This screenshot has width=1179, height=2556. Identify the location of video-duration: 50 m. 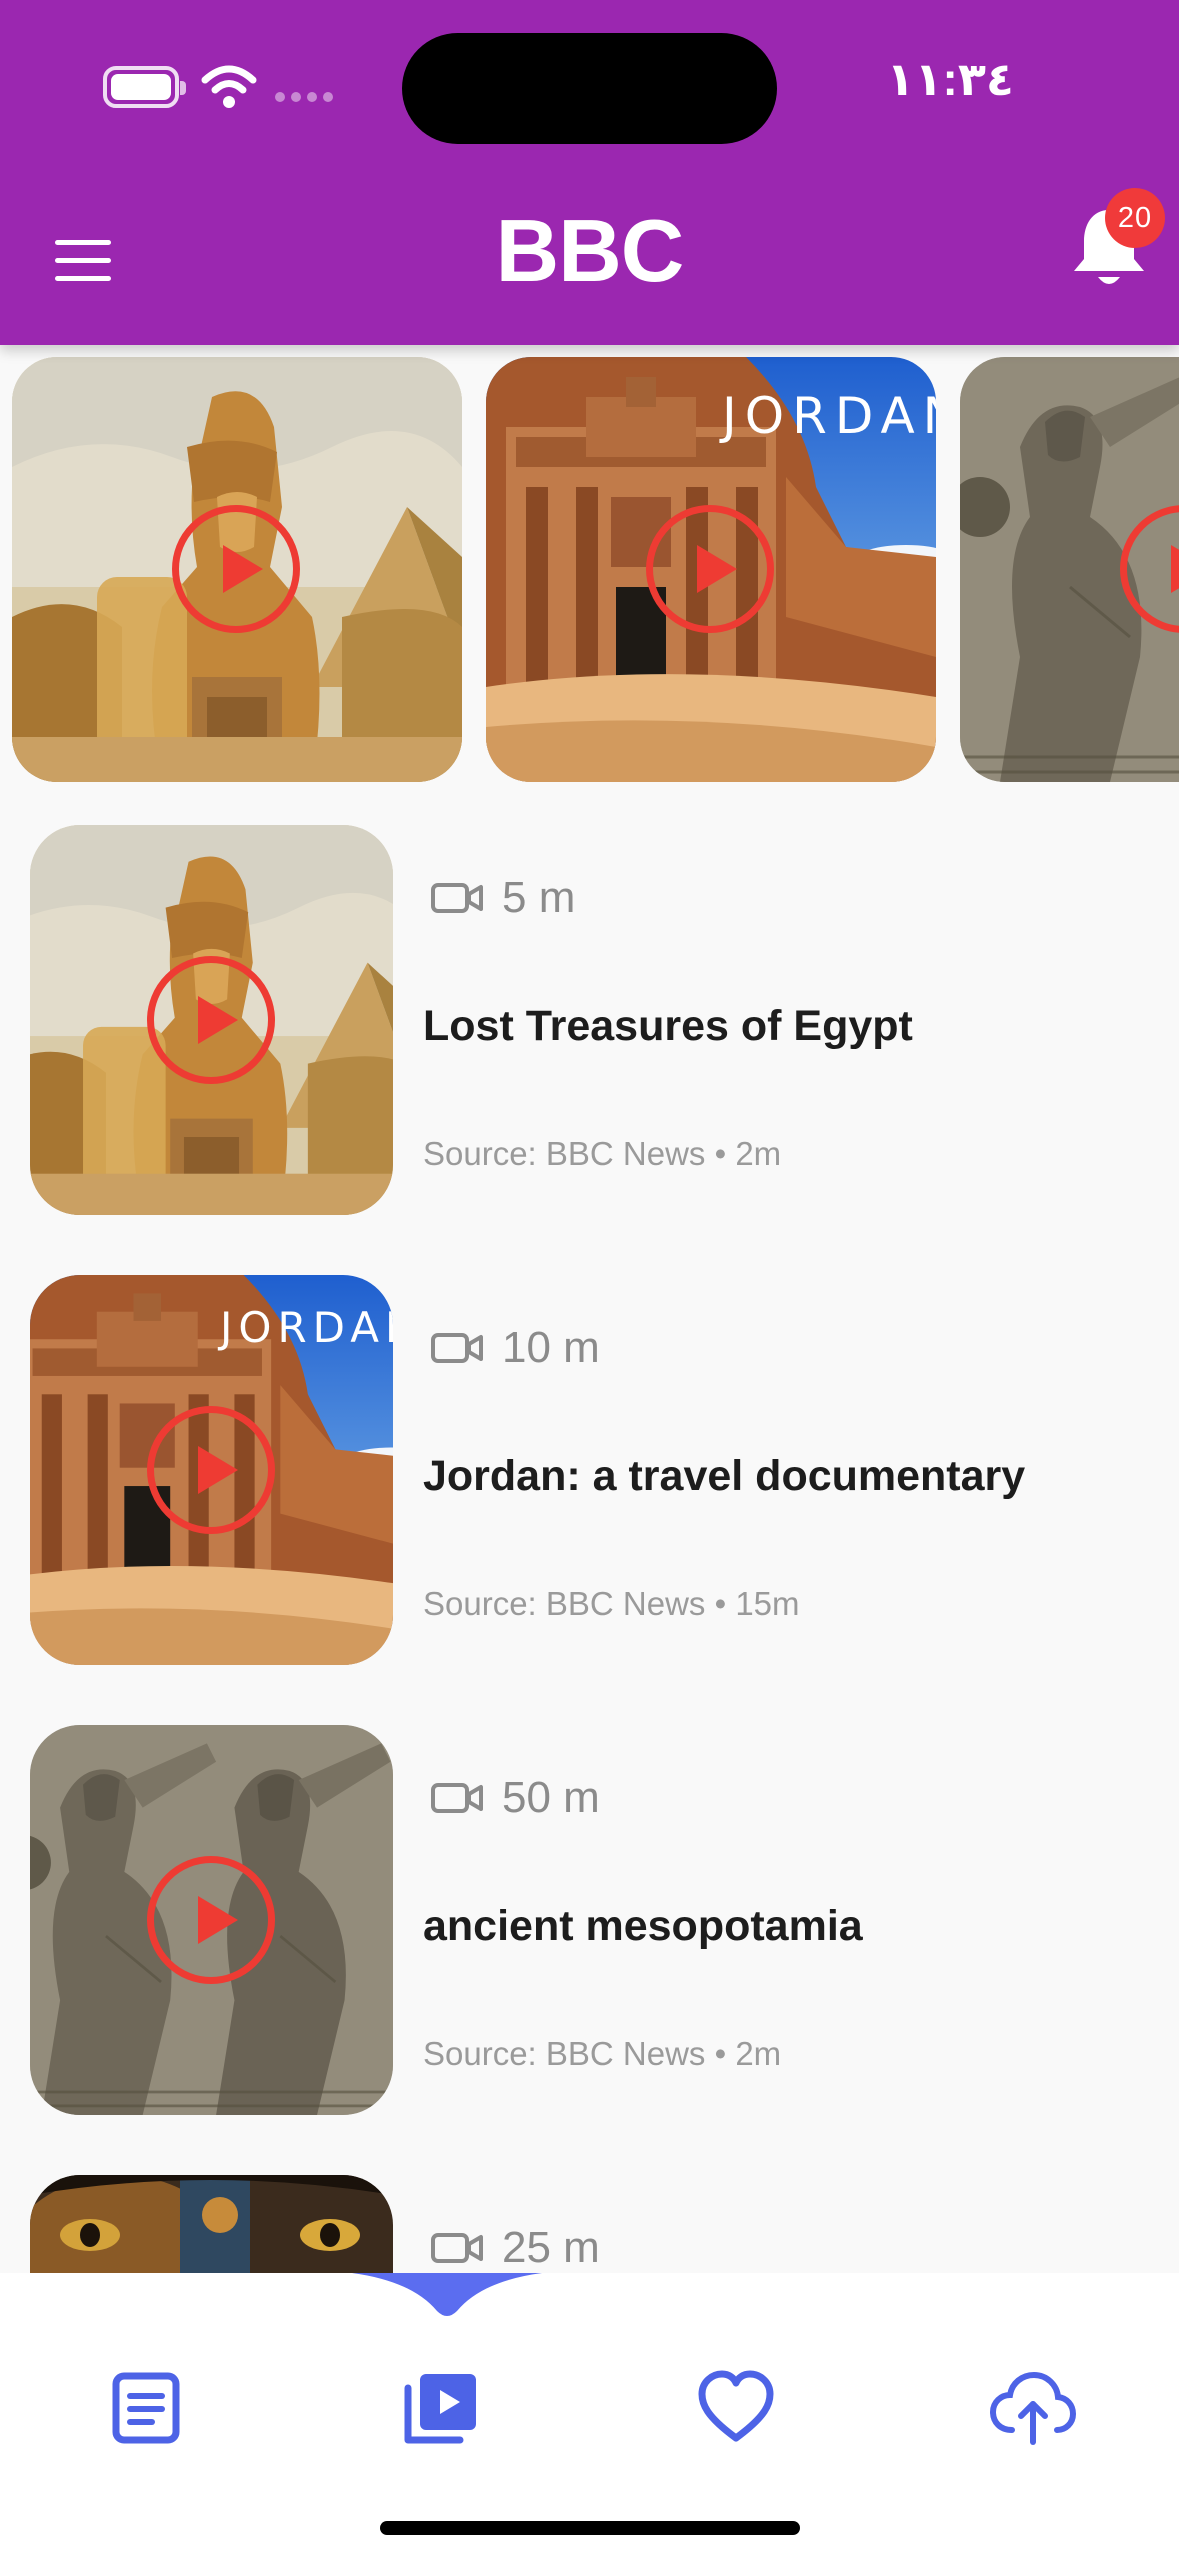
(551, 1797).